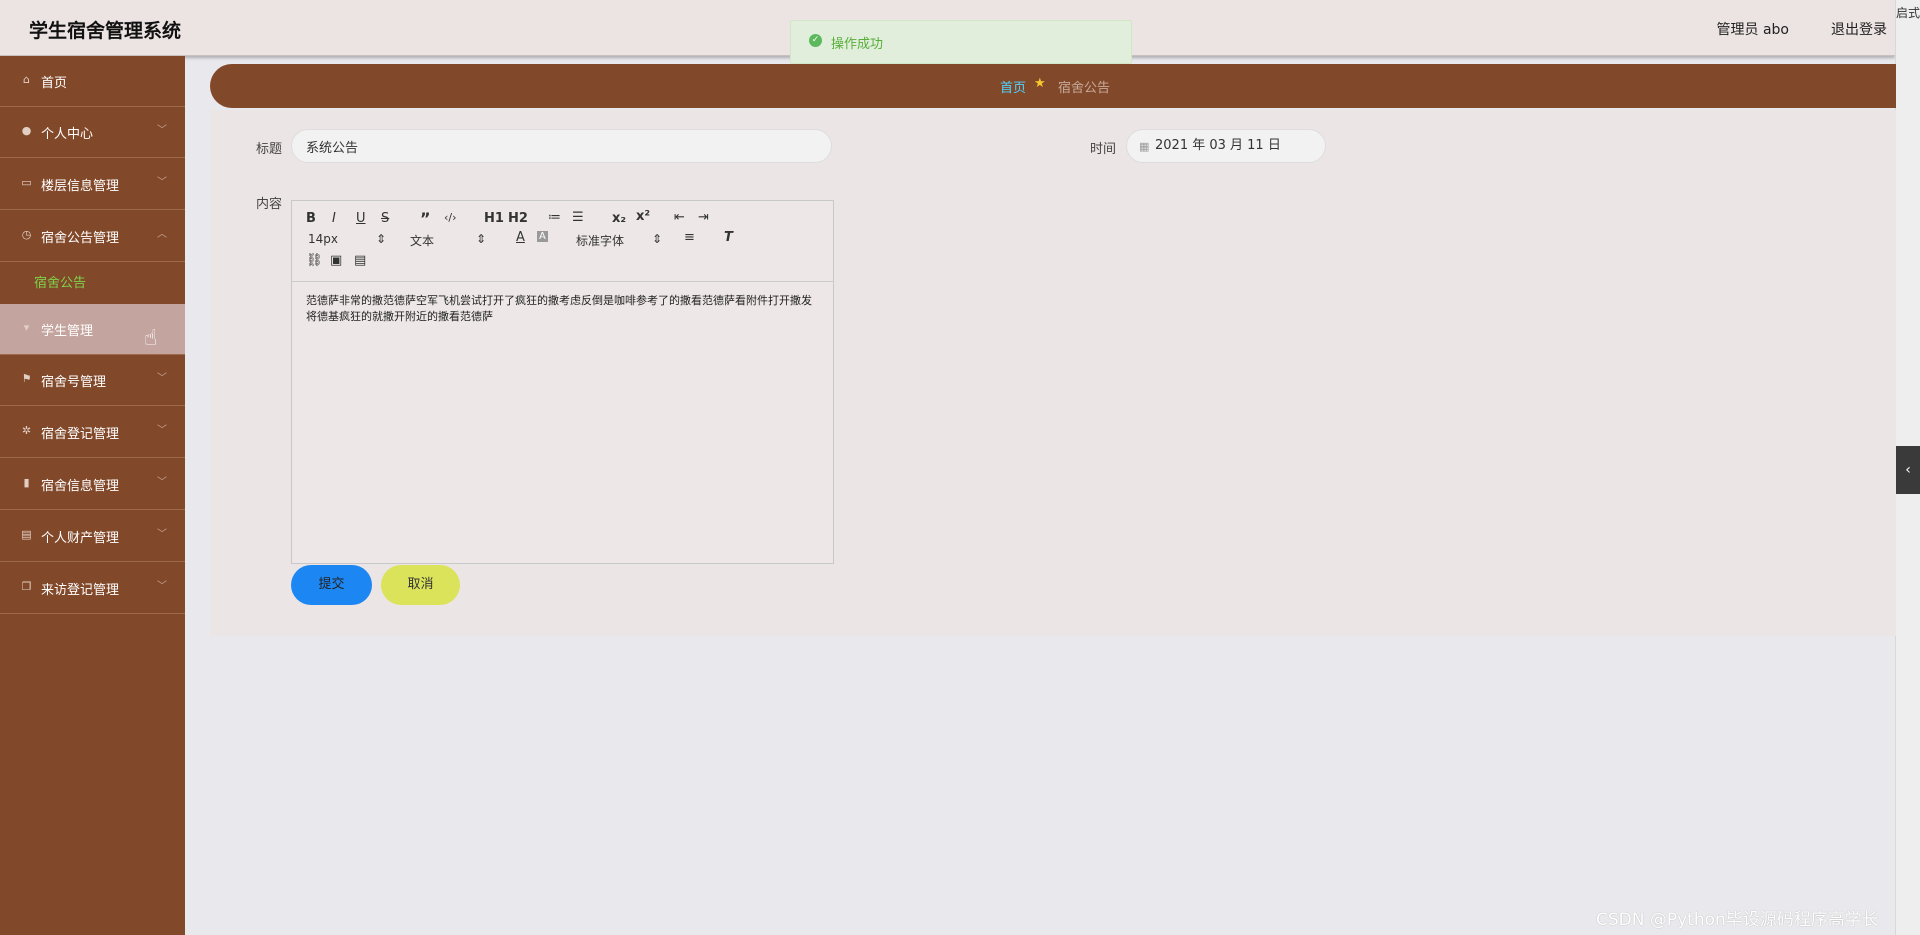  Describe the element at coordinates (728, 237) in the screenshot. I see `clear-format-icon: T` at that location.